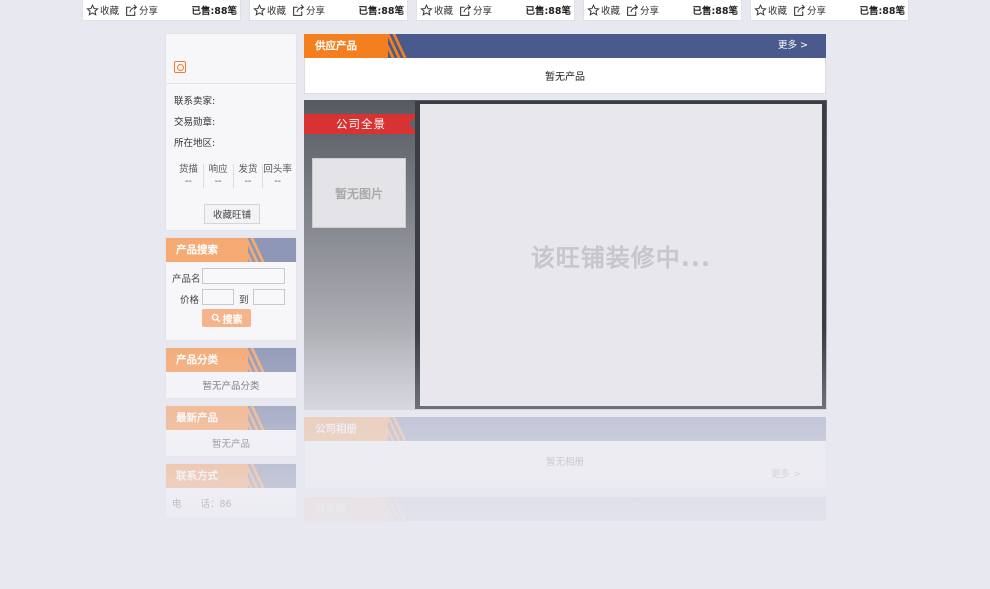 The width and height of the screenshot is (990, 589). Describe the element at coordinates (230, 444) in the screenshot. I see `empty-latest-text: 暂无产品` at that location.